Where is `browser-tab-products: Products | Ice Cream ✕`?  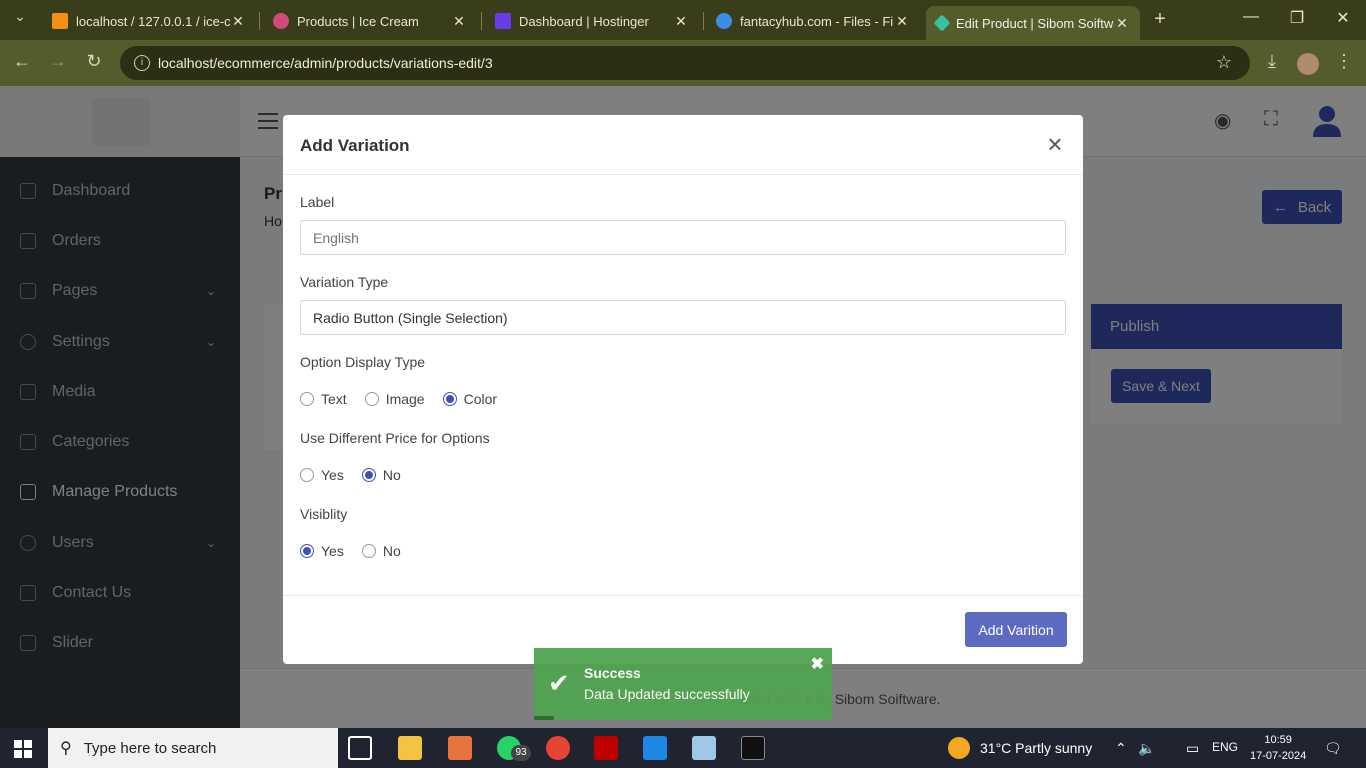 browser-tab-products: Products | Ice Cream ✕ is located at coordinates (370, 21).